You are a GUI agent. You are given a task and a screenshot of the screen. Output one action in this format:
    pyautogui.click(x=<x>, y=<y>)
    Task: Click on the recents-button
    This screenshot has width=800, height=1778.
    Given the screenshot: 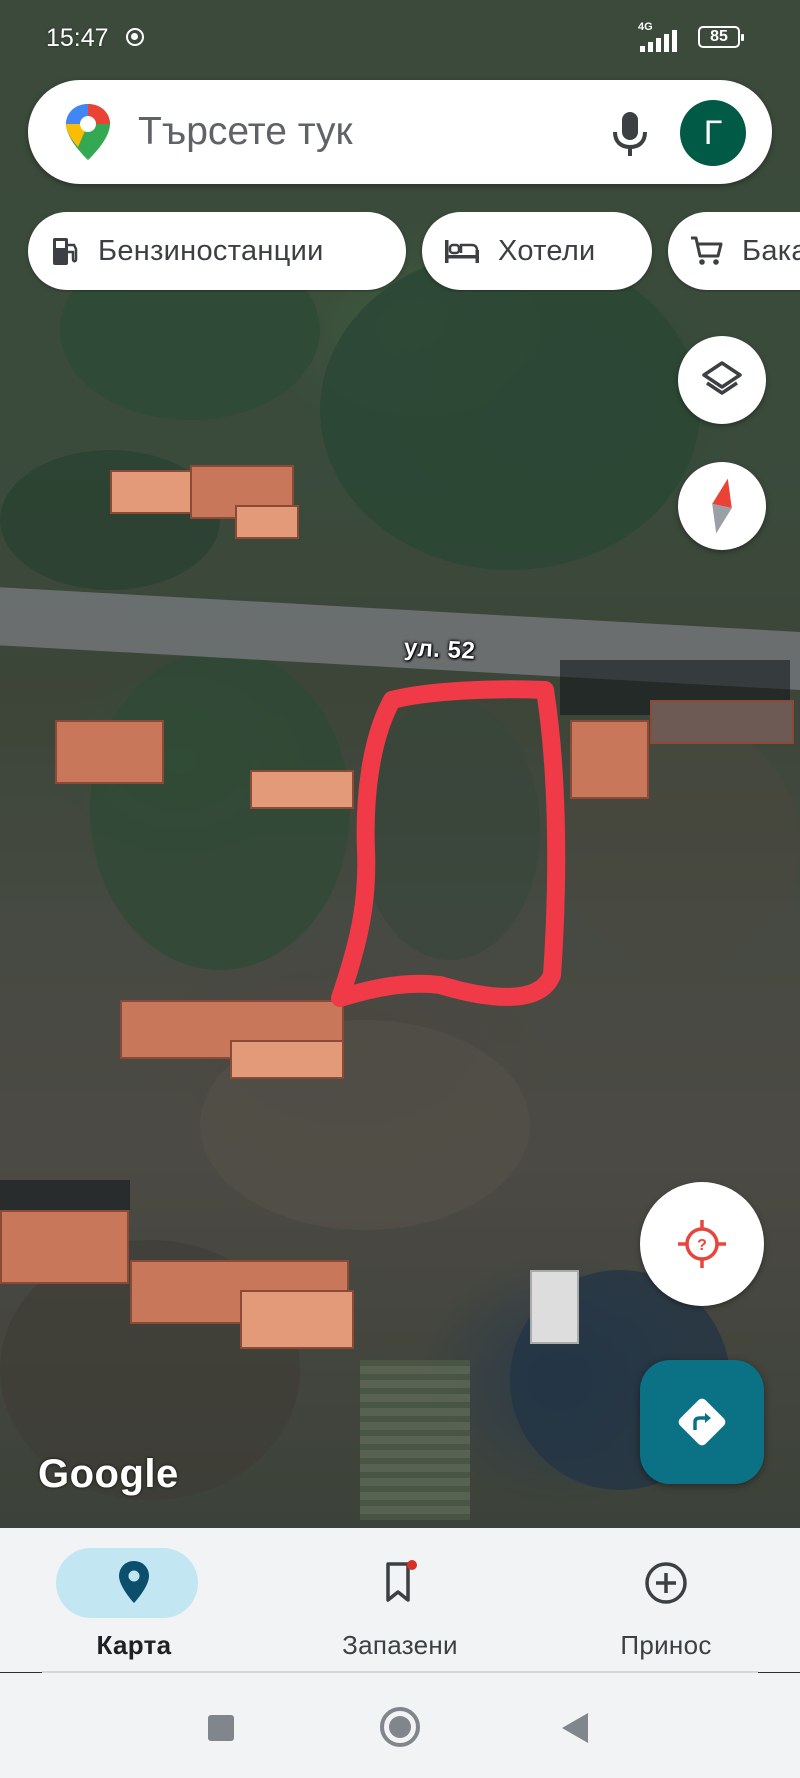 What is the action you would take?
    pyautogui.click(x=221, y=1728)
    